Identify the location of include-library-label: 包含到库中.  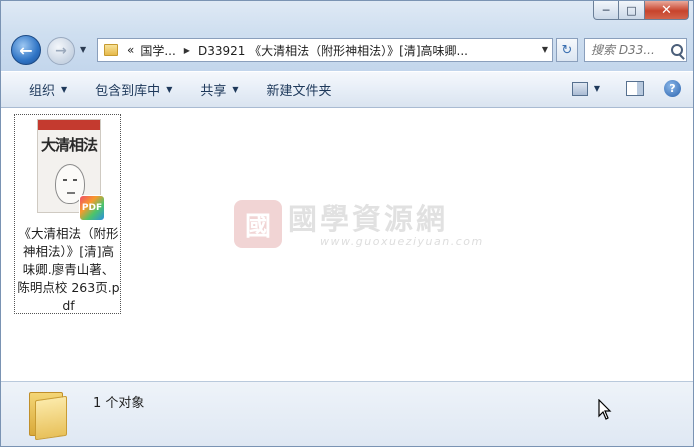
(128, 91).